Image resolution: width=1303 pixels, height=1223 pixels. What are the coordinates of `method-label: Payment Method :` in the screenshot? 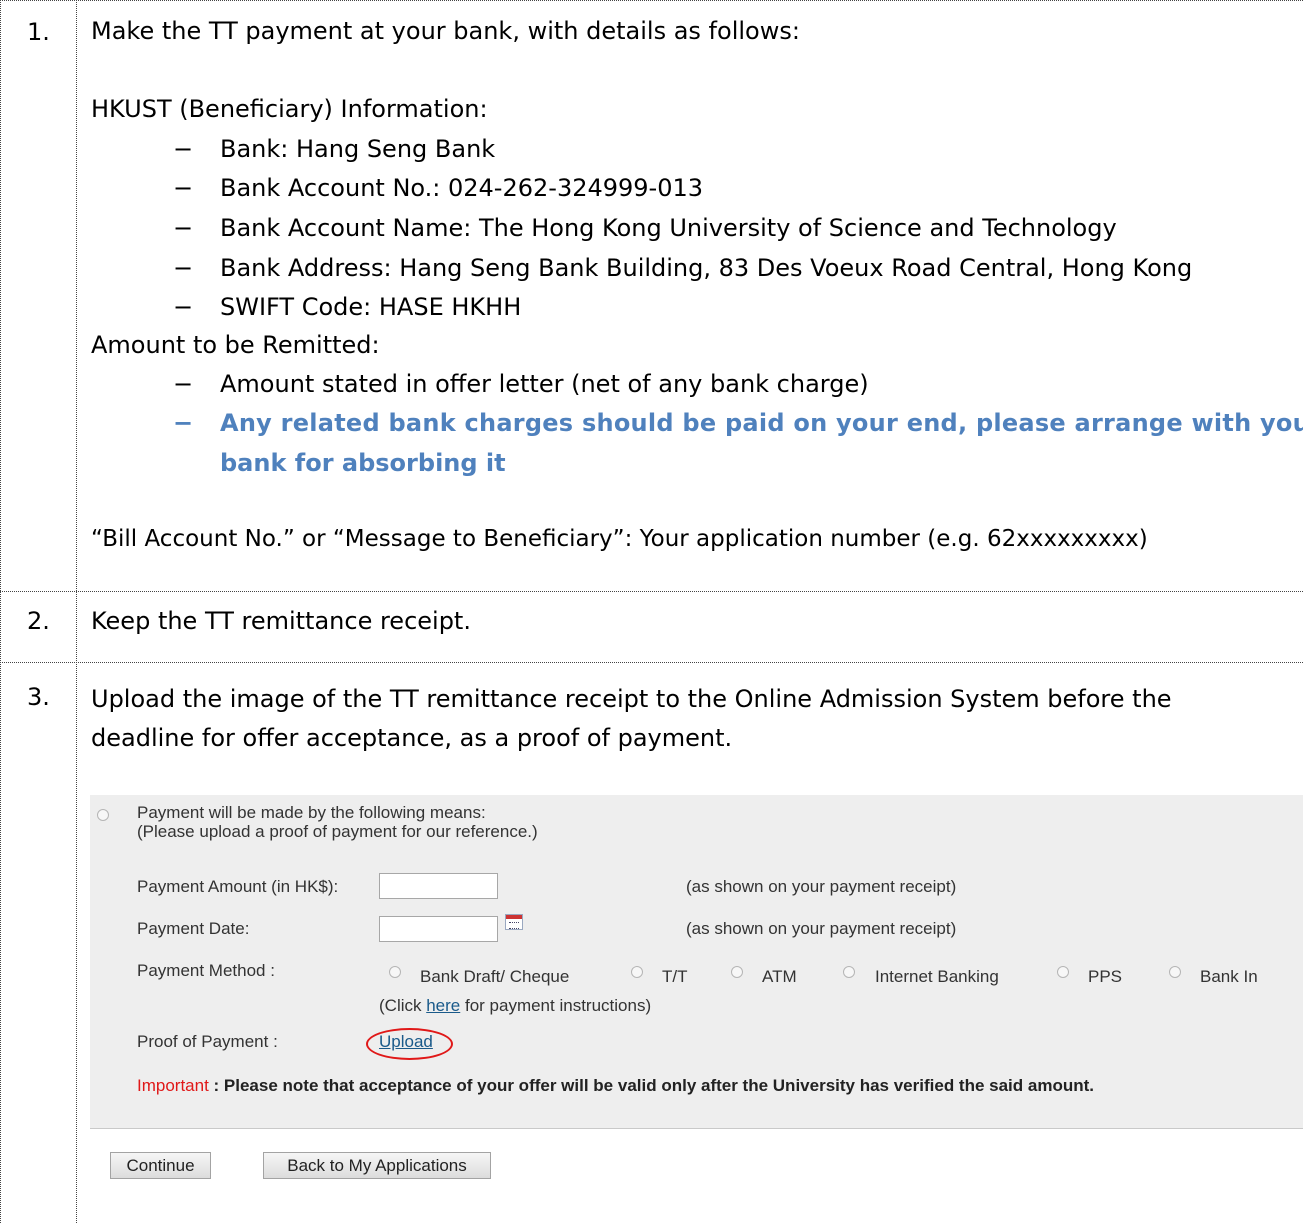 It's located at (206, 970).